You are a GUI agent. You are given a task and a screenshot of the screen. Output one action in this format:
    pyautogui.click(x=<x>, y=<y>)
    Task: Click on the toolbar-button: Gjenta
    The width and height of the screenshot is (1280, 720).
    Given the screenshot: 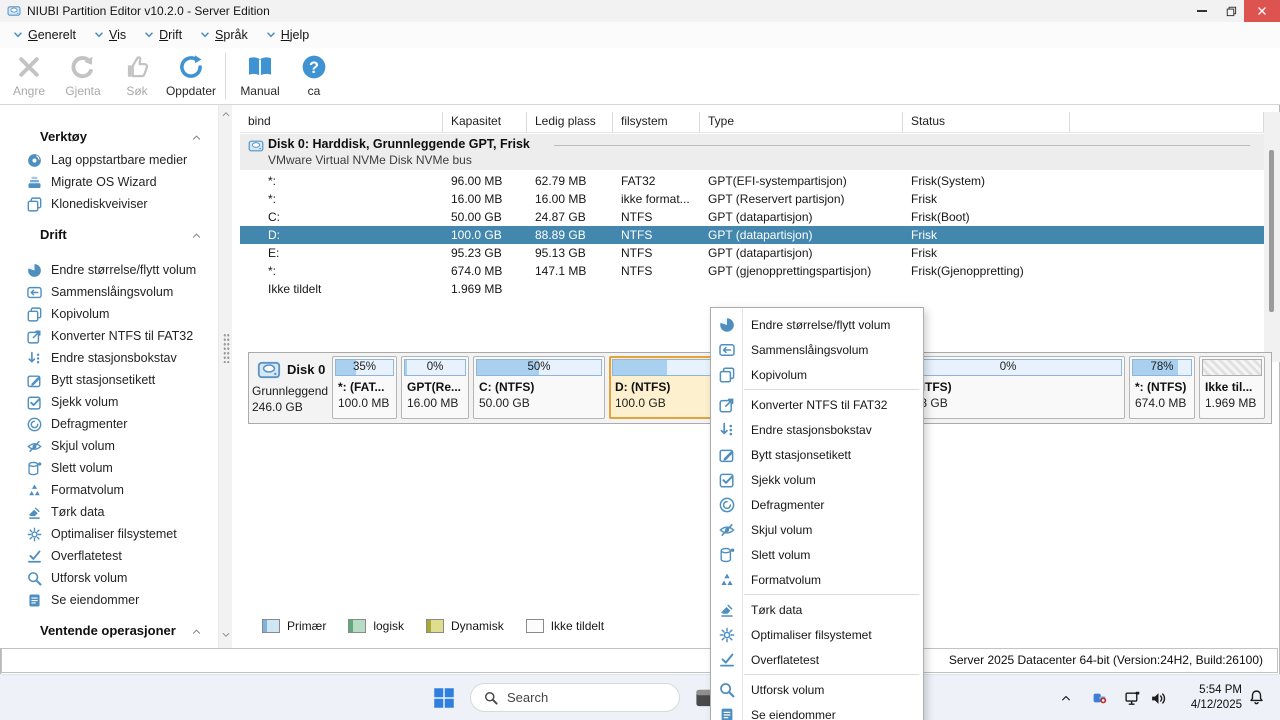 What is the action you would take?
    pyautogui.click(x=83, y=76)
    